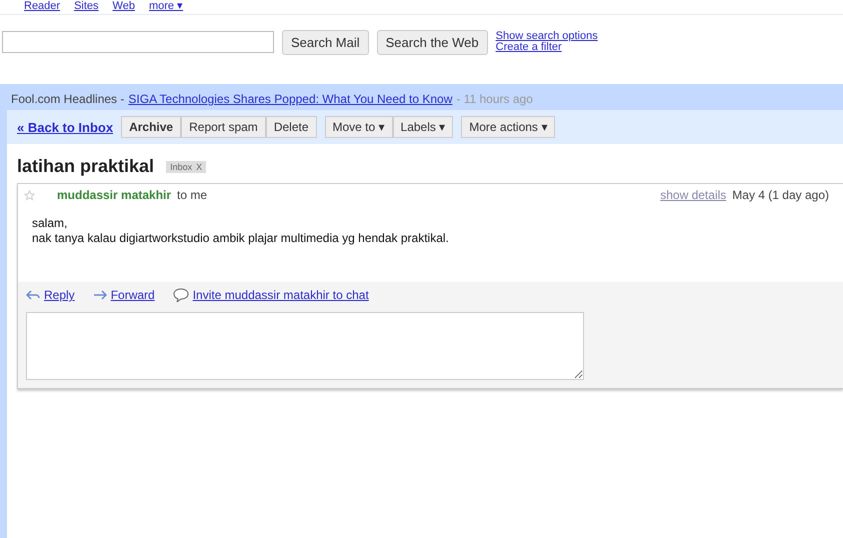  What do you see at coordinates (114, 195) in the screenshot?
I see `sender-name: muddassir matakhir` at bounding box center [114, 195].